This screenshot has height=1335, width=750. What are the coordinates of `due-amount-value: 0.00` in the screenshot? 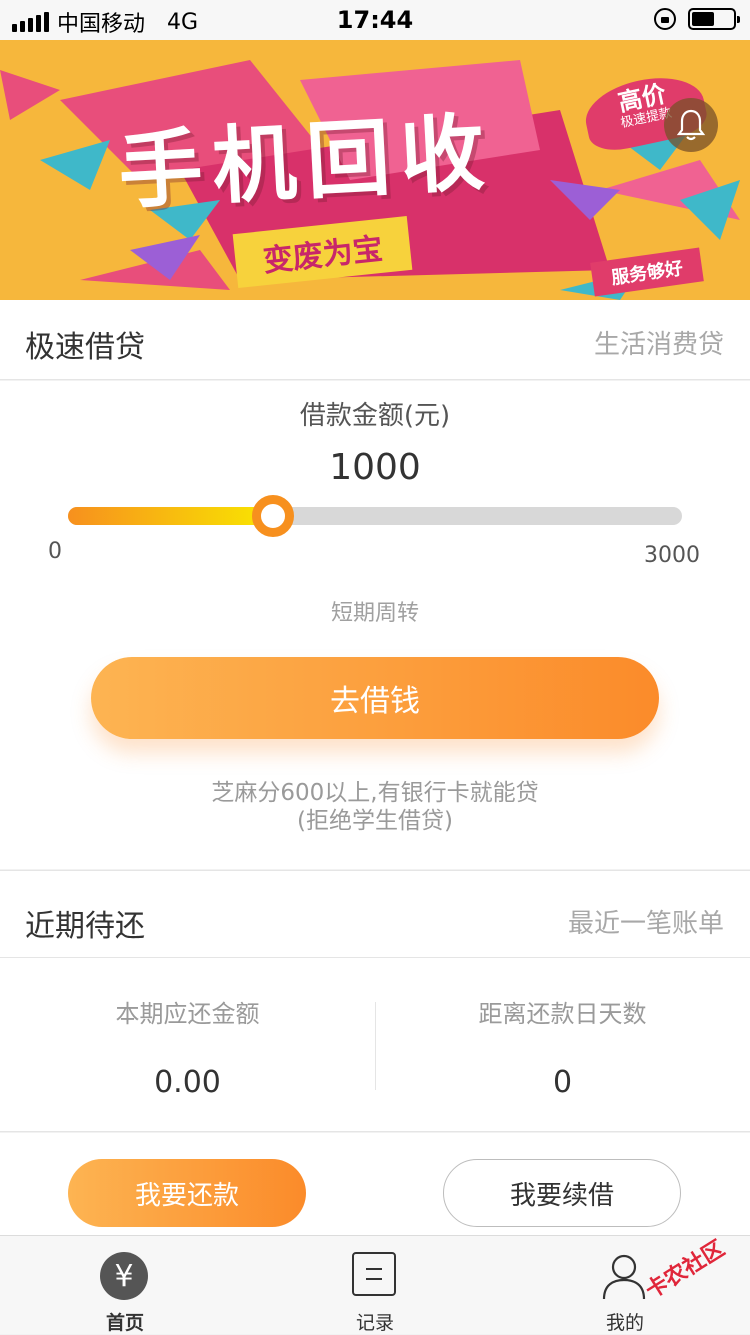 It's located at (187, 1082).